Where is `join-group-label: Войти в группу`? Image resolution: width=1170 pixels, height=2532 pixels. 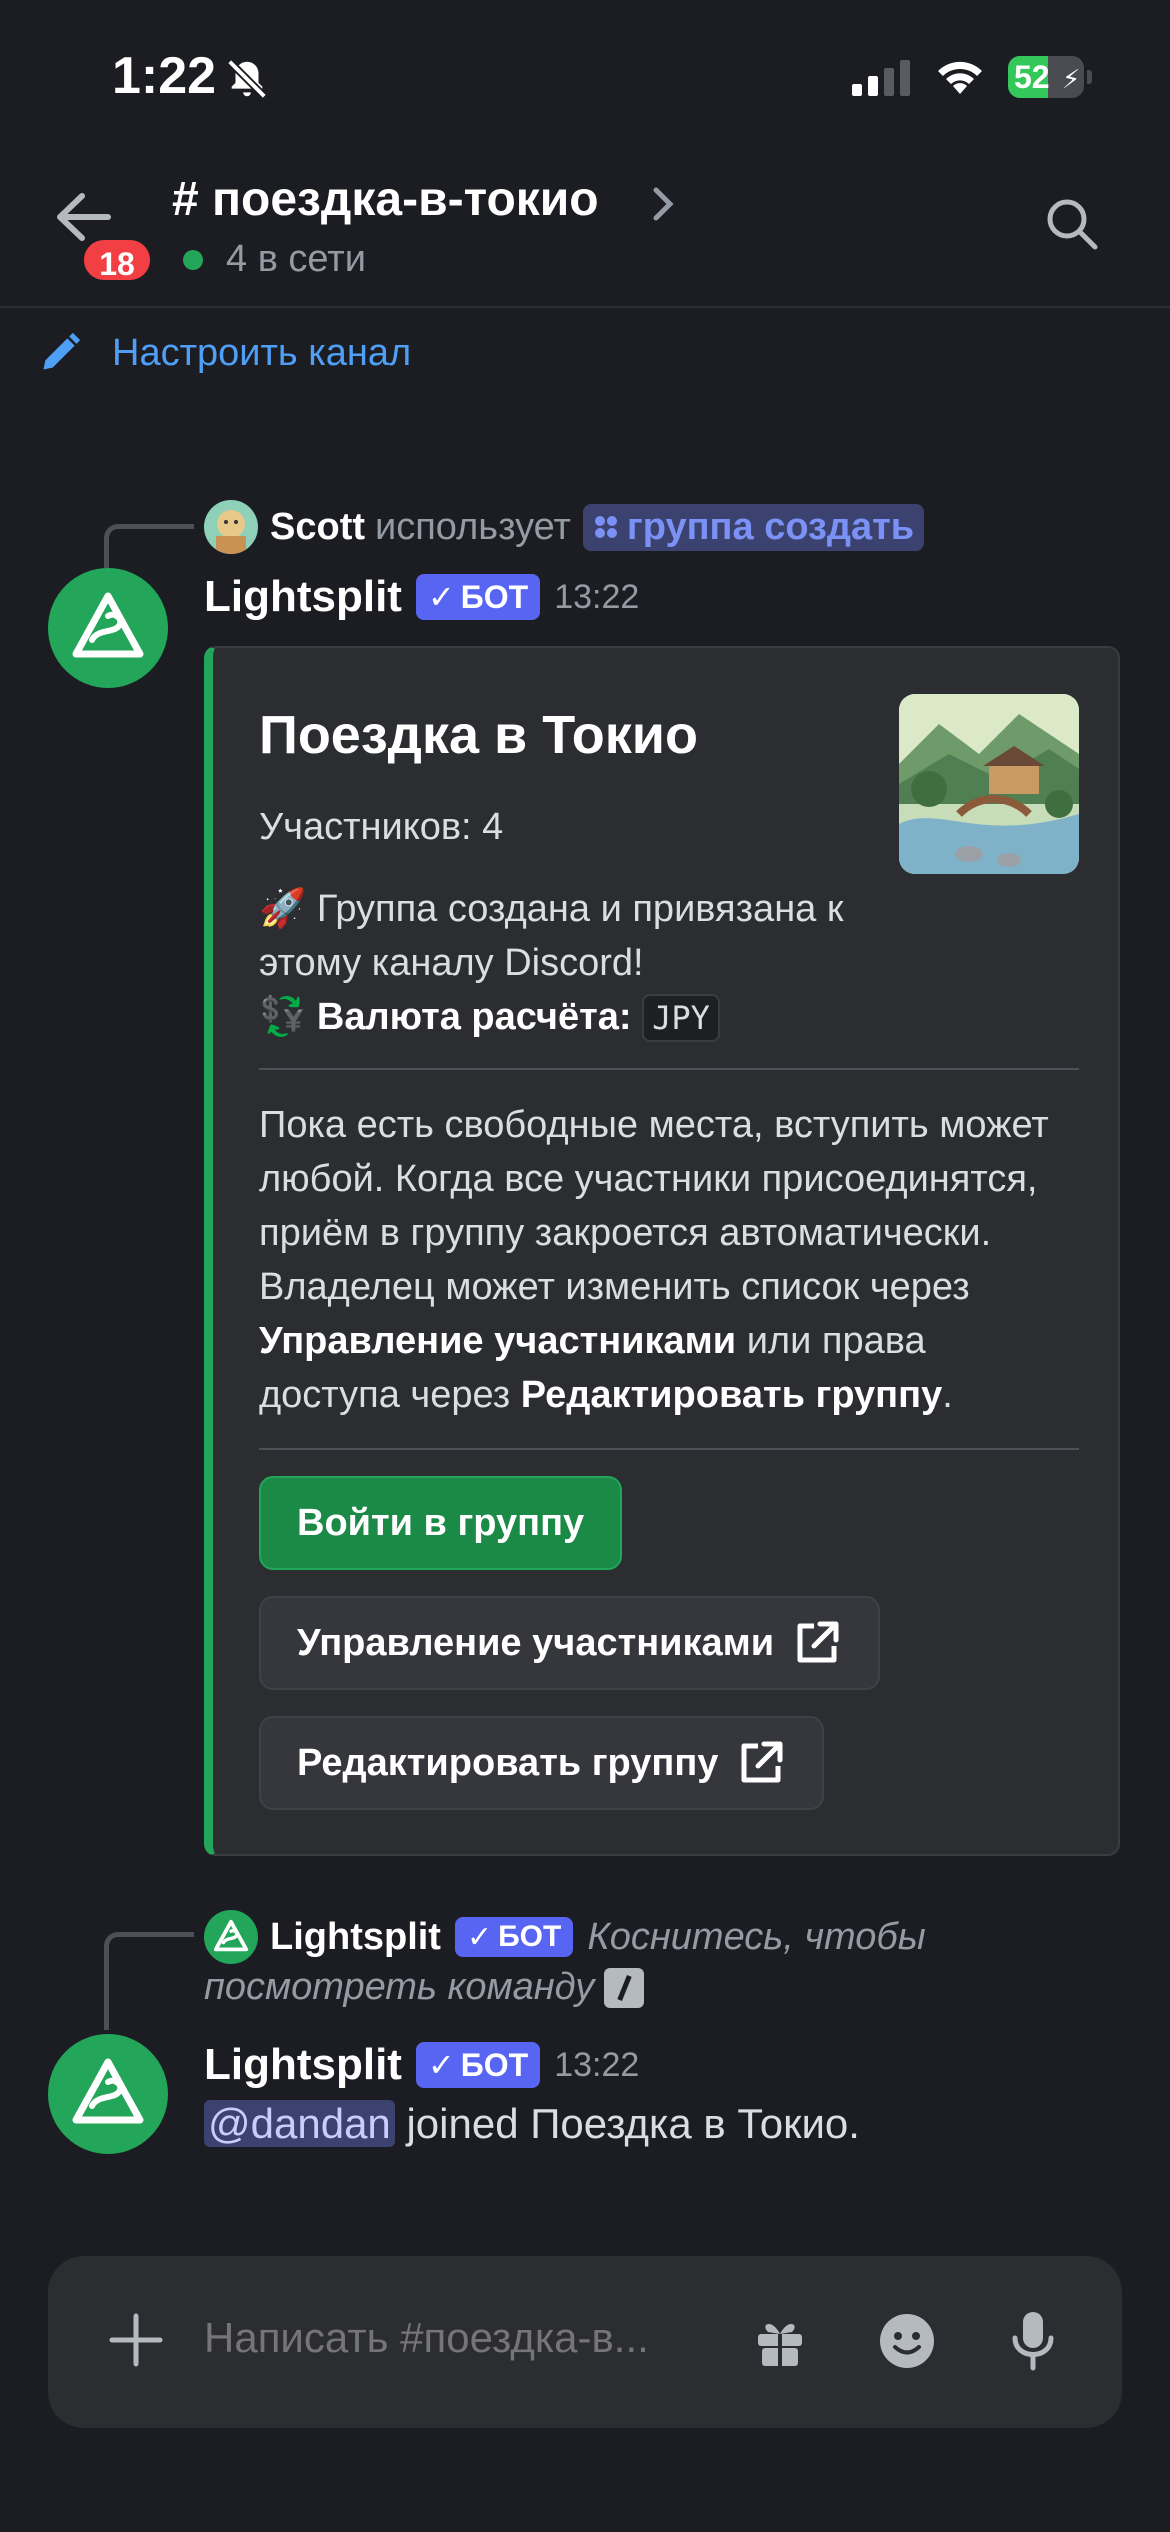
join-group-label: Войти в группу is located at coordinates (441, 1522).